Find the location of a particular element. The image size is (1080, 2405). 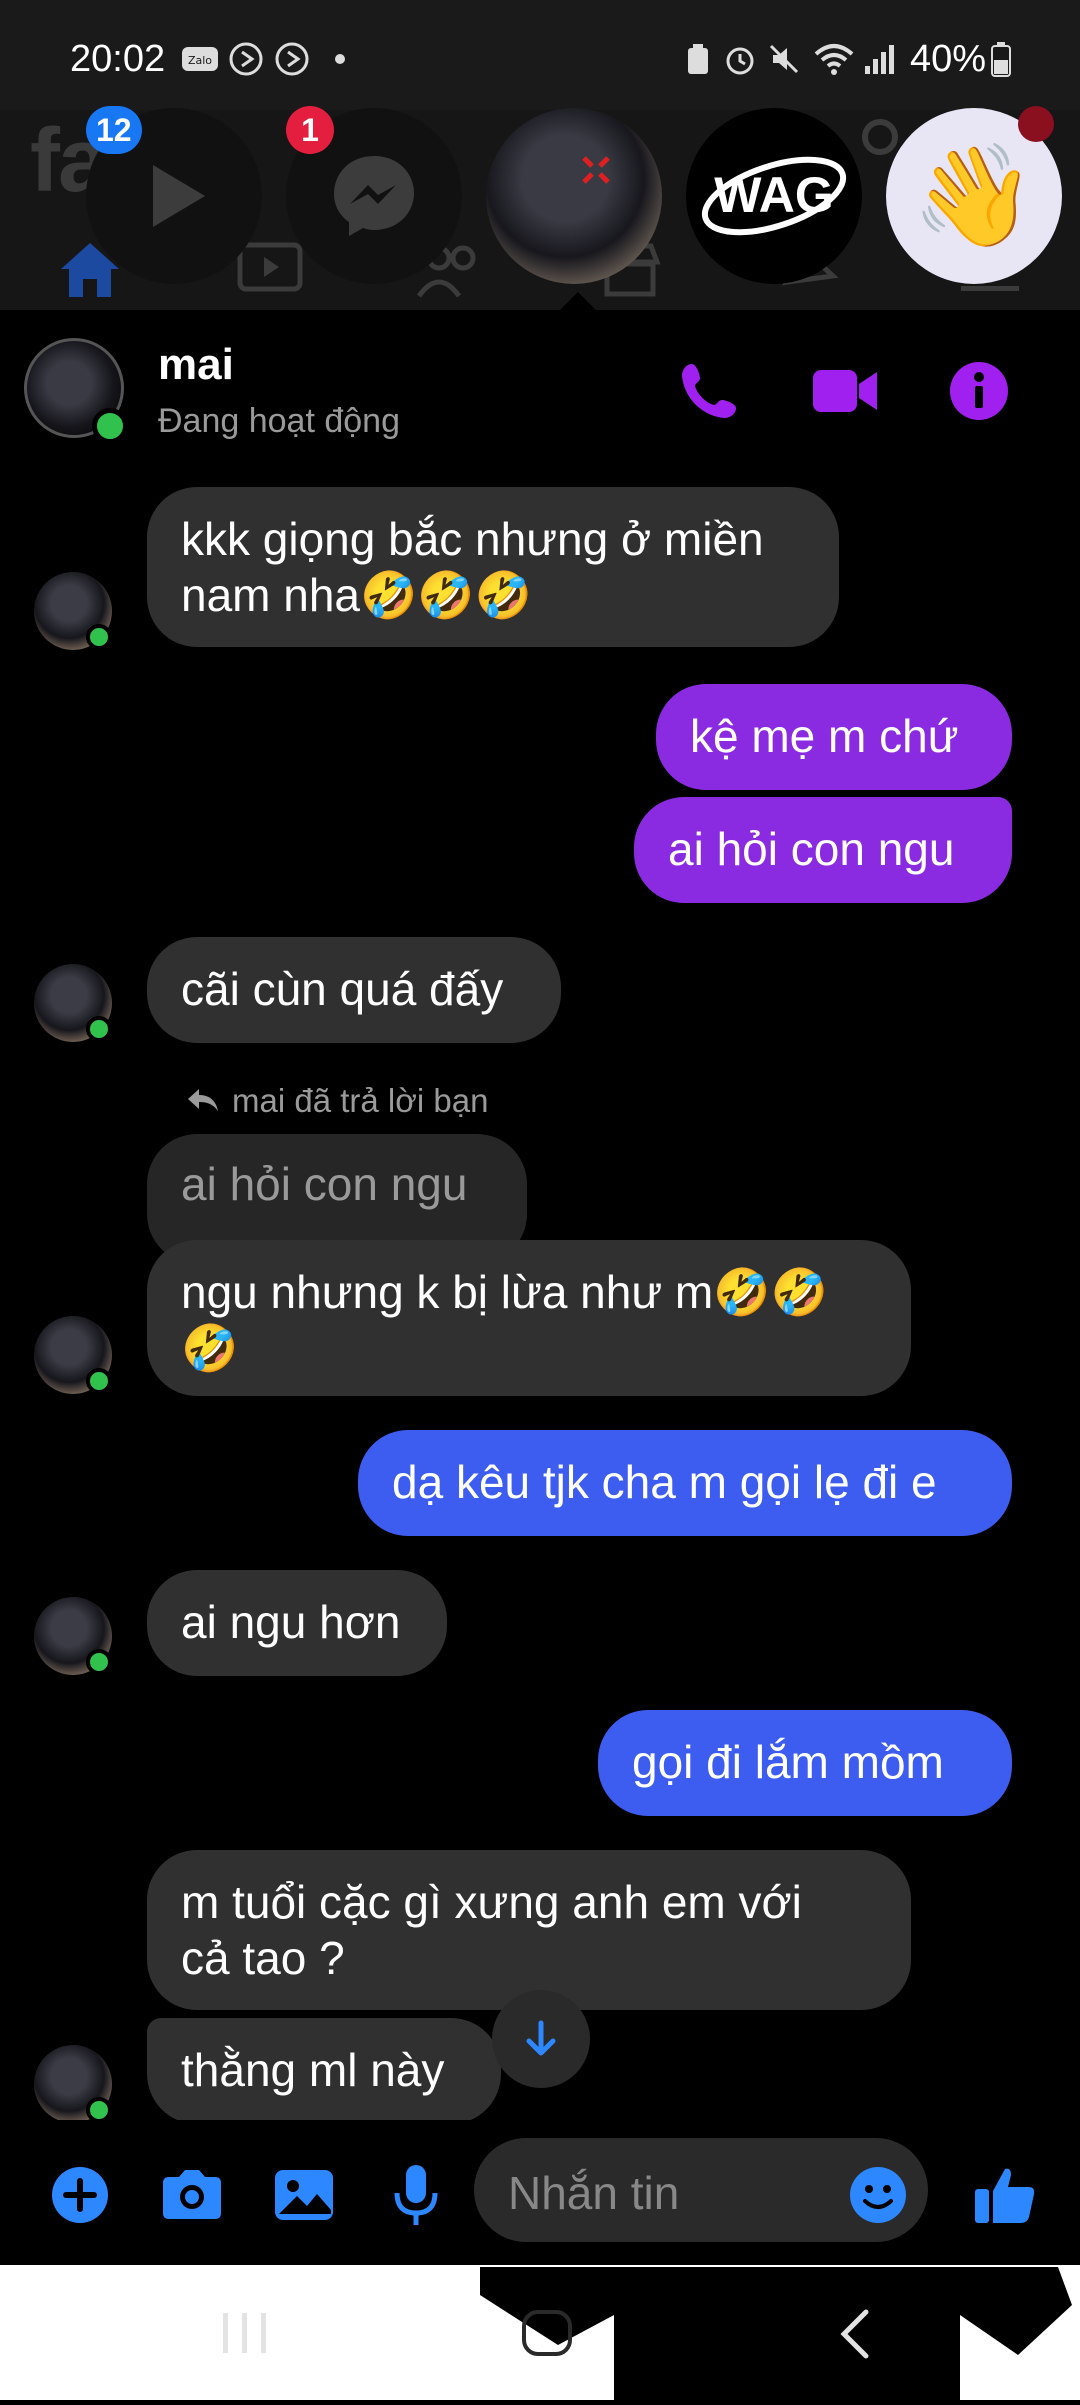

back-icon is located at coordinates (854, 2334).